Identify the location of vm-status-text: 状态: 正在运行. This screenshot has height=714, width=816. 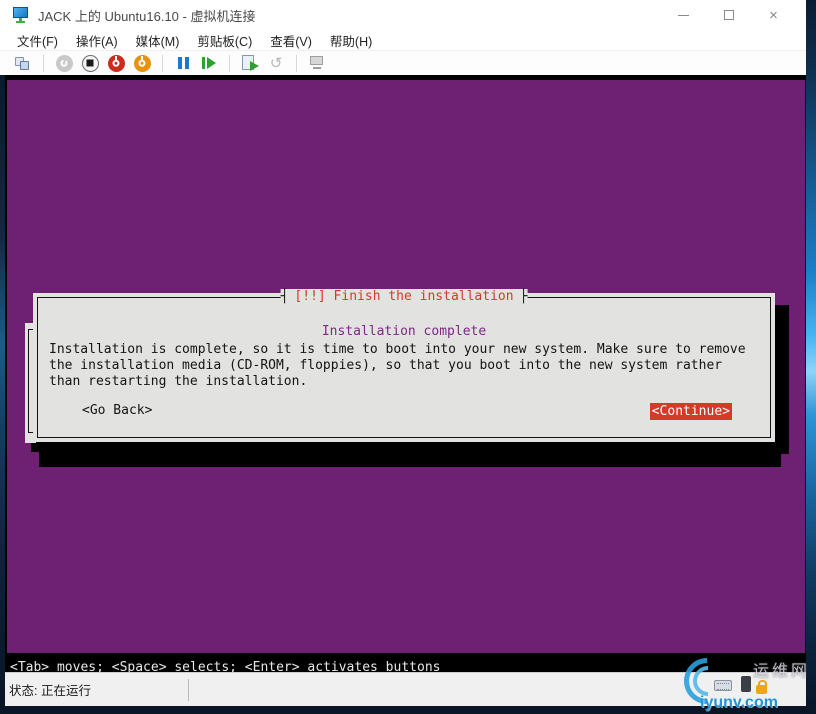
(50, 691).